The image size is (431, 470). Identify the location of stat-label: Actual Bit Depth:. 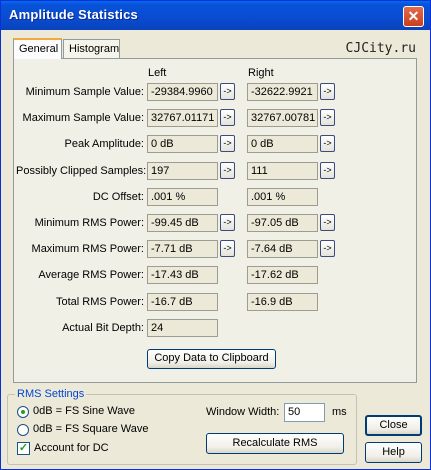
(103, 328).